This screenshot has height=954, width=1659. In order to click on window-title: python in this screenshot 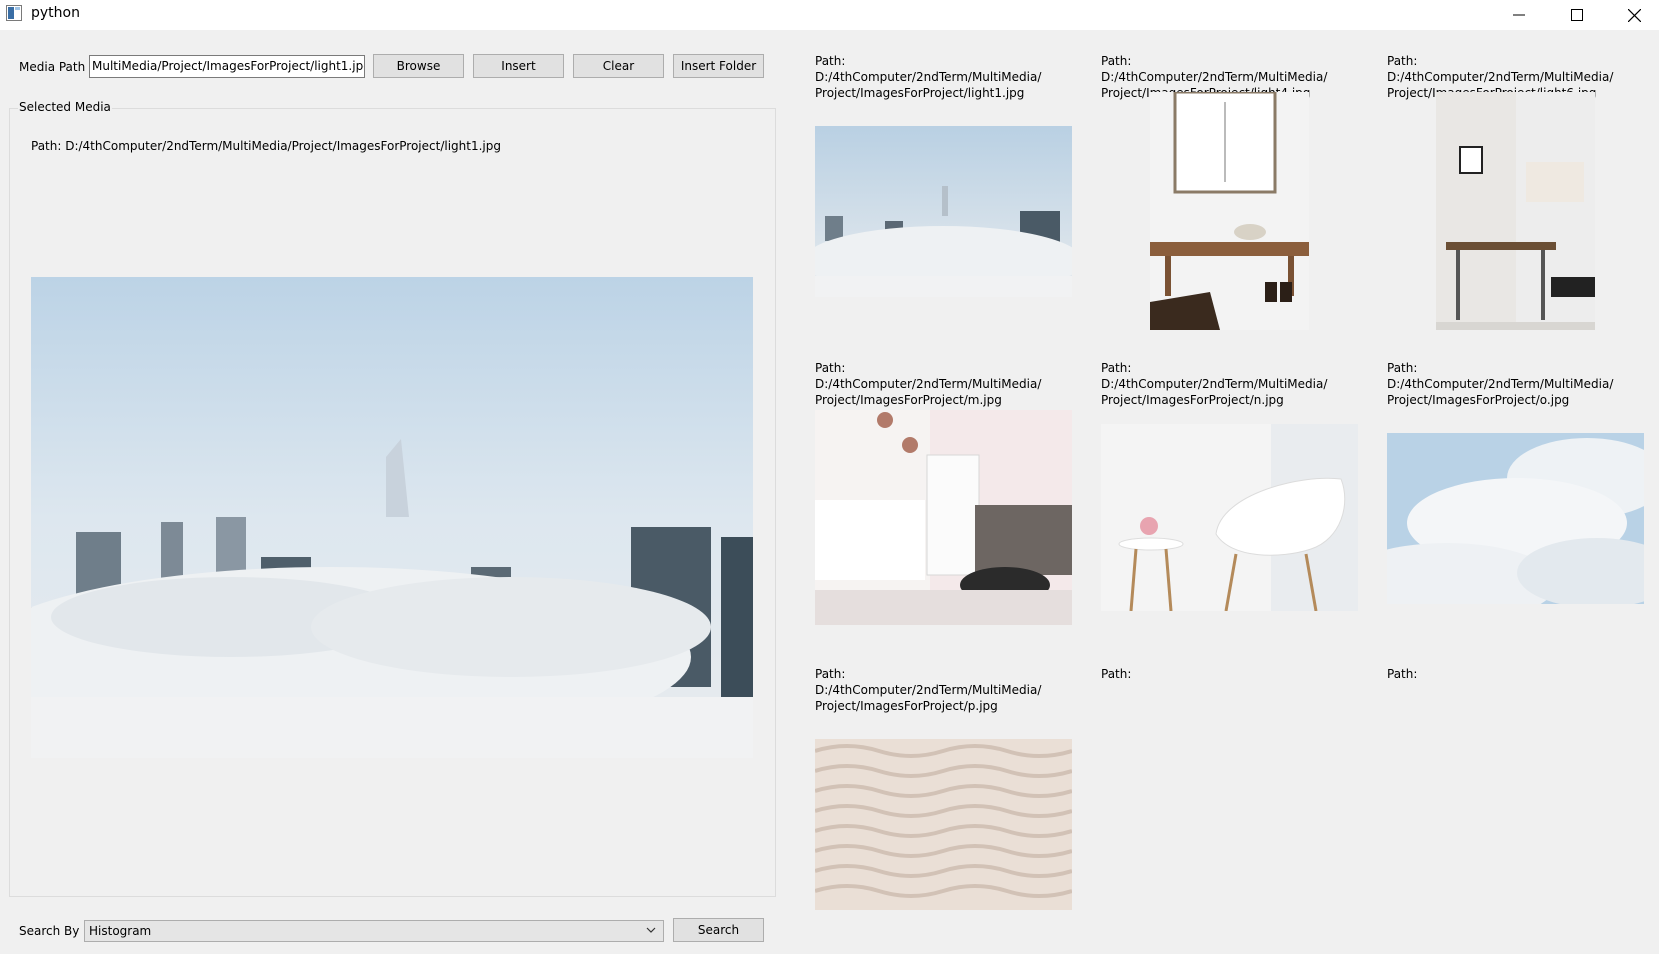, I will do `click(55, 13)`.